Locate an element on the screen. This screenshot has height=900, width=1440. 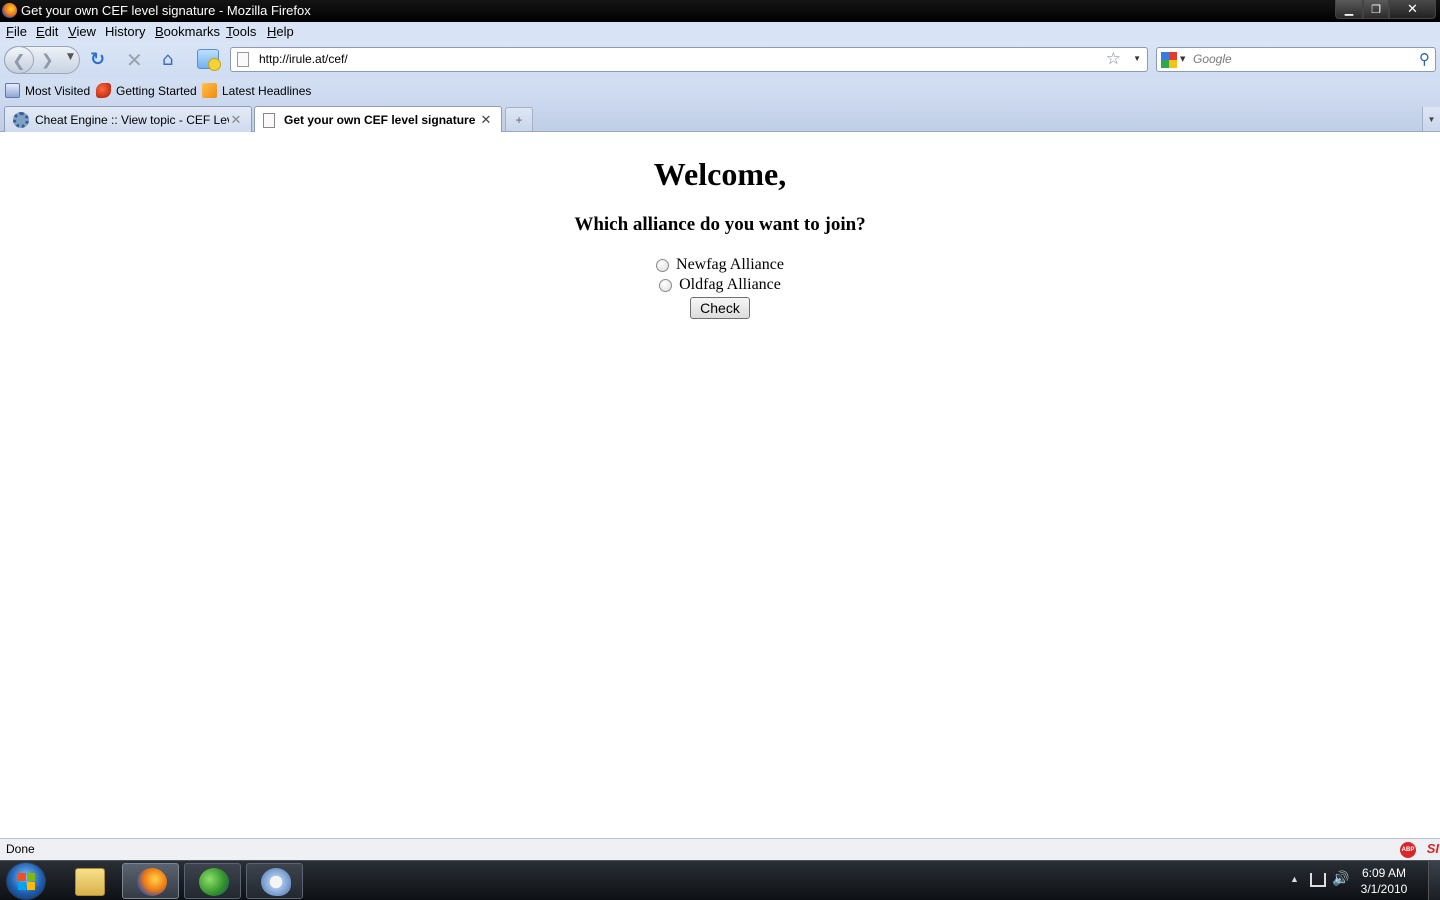
status-bar: Done ABP SI is located at coordinates (720, 849).